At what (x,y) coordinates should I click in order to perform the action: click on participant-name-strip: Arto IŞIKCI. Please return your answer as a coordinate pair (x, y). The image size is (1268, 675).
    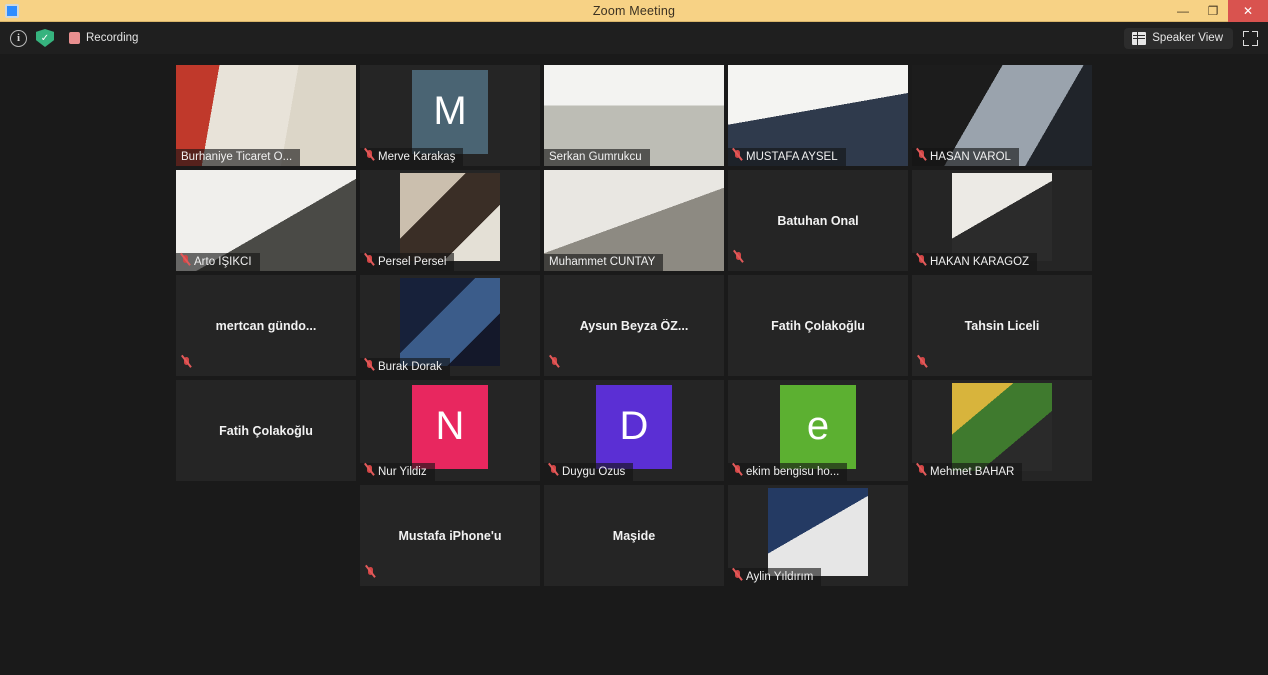
    Looking at the image, I should click on (218, 262).